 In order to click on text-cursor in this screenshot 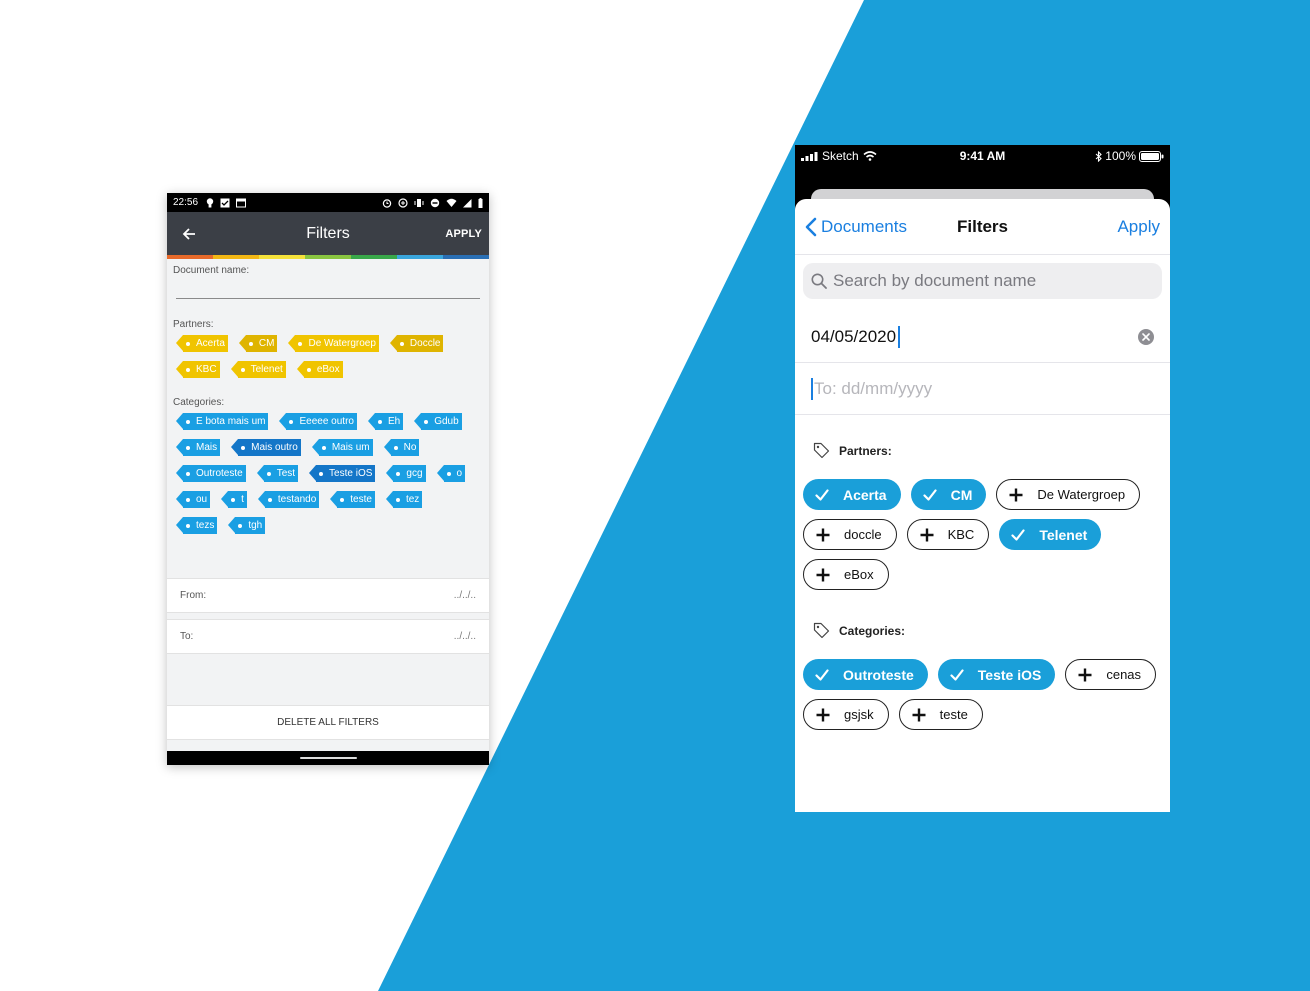, I will do `click(812, 388)`.